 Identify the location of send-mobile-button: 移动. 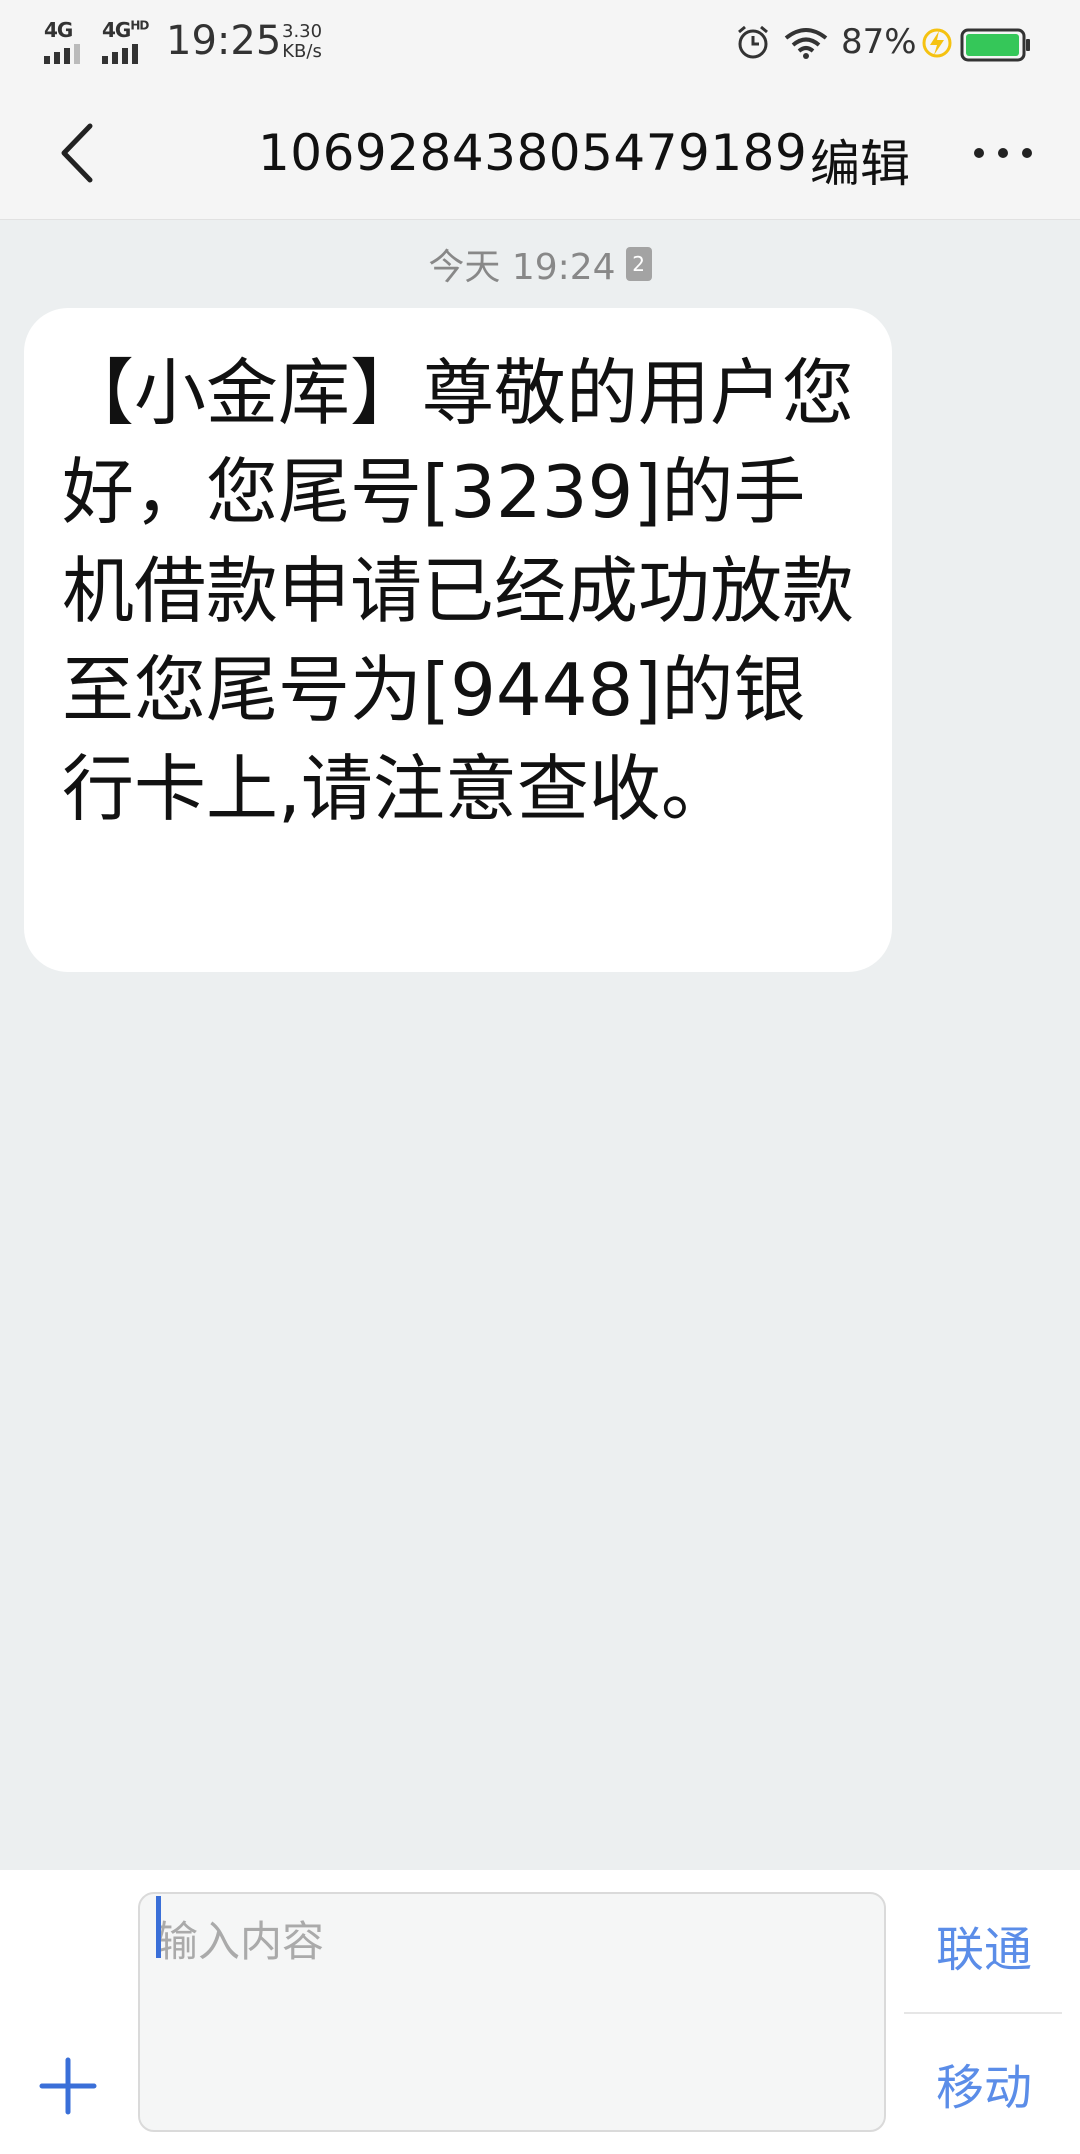
(984, 2083).